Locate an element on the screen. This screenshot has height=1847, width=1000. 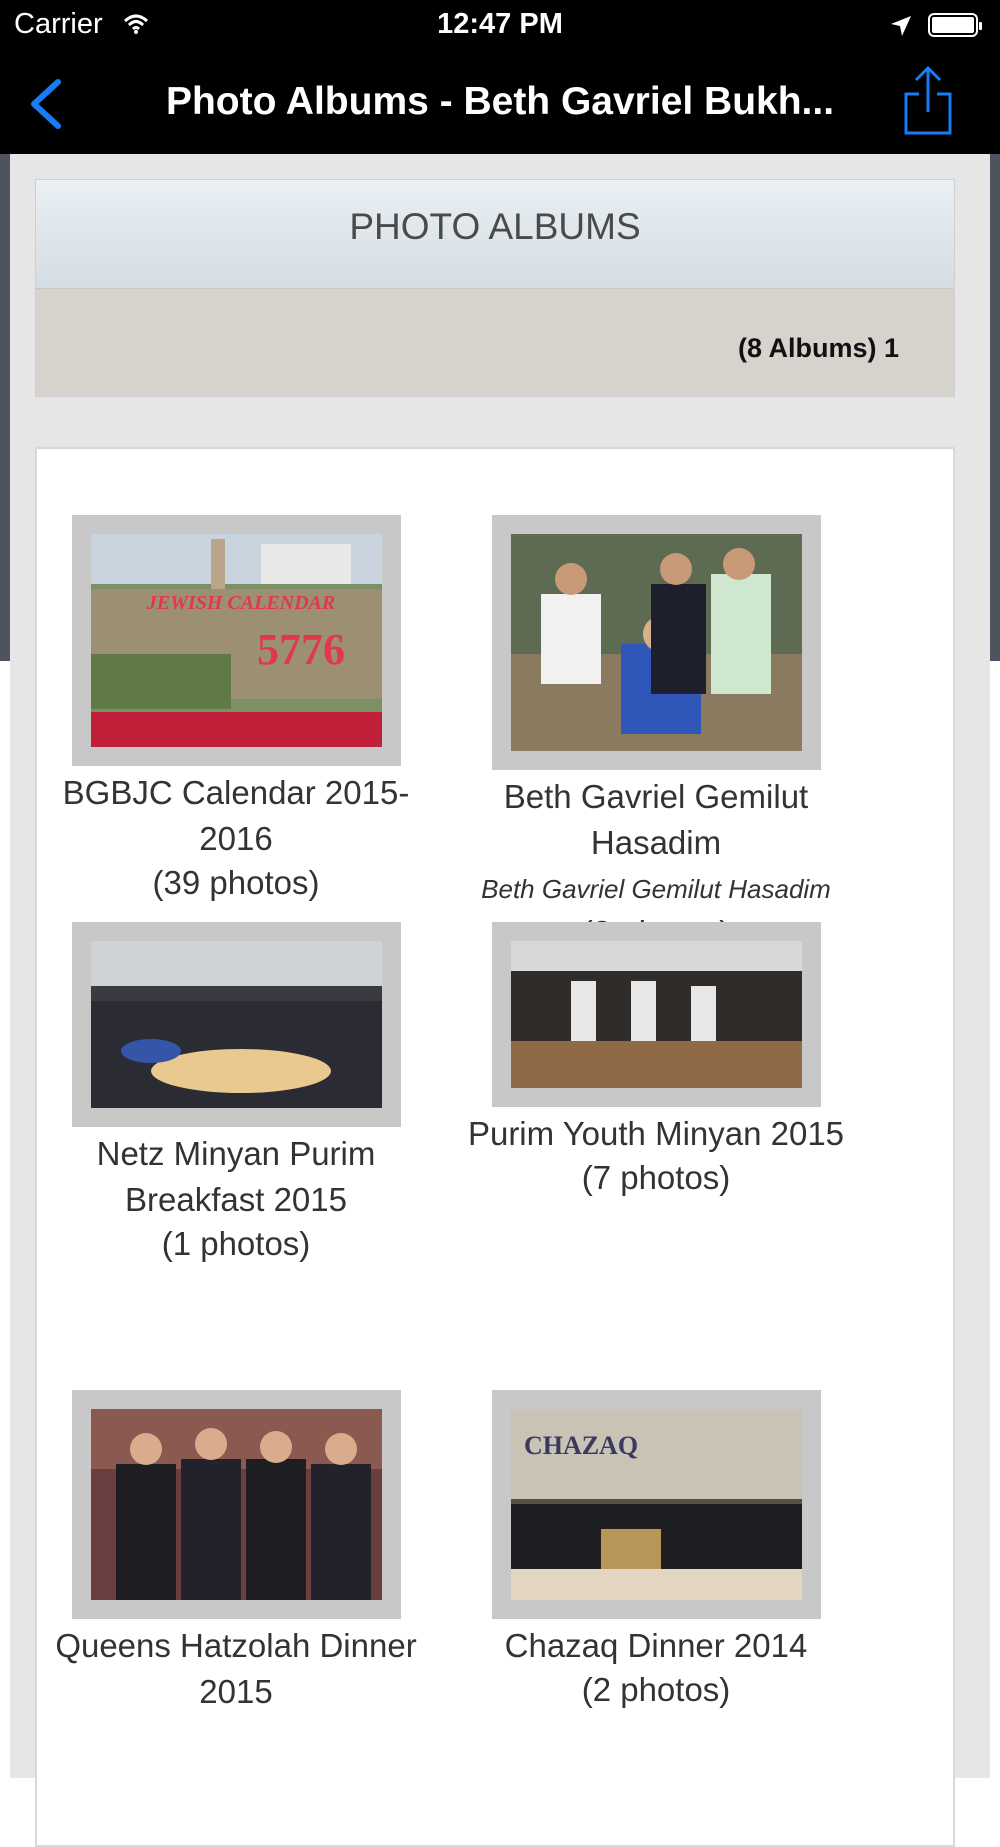
album-item: Purim Youth Minyan 2015 (7 photos) is located at coordinates (656, 1060).